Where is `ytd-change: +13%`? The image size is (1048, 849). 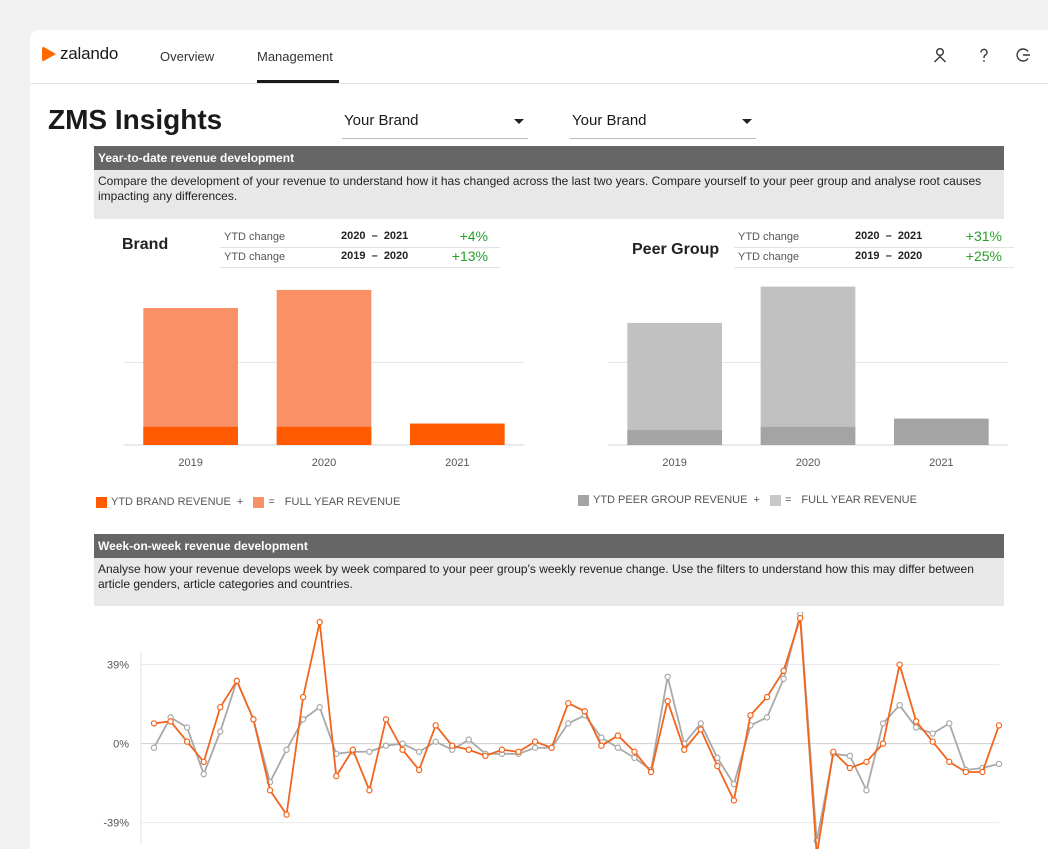
ytd-change: +13% is located at coordinates (469, 256).